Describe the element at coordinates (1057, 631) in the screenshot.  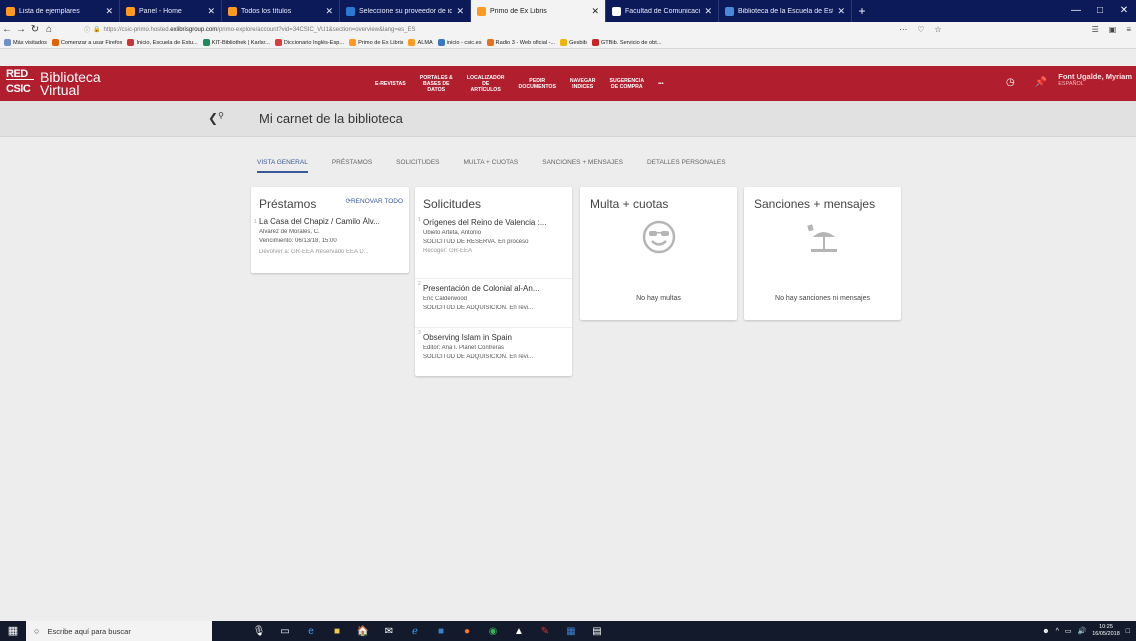
I see `tray-chevron-icon: ^` at that location.